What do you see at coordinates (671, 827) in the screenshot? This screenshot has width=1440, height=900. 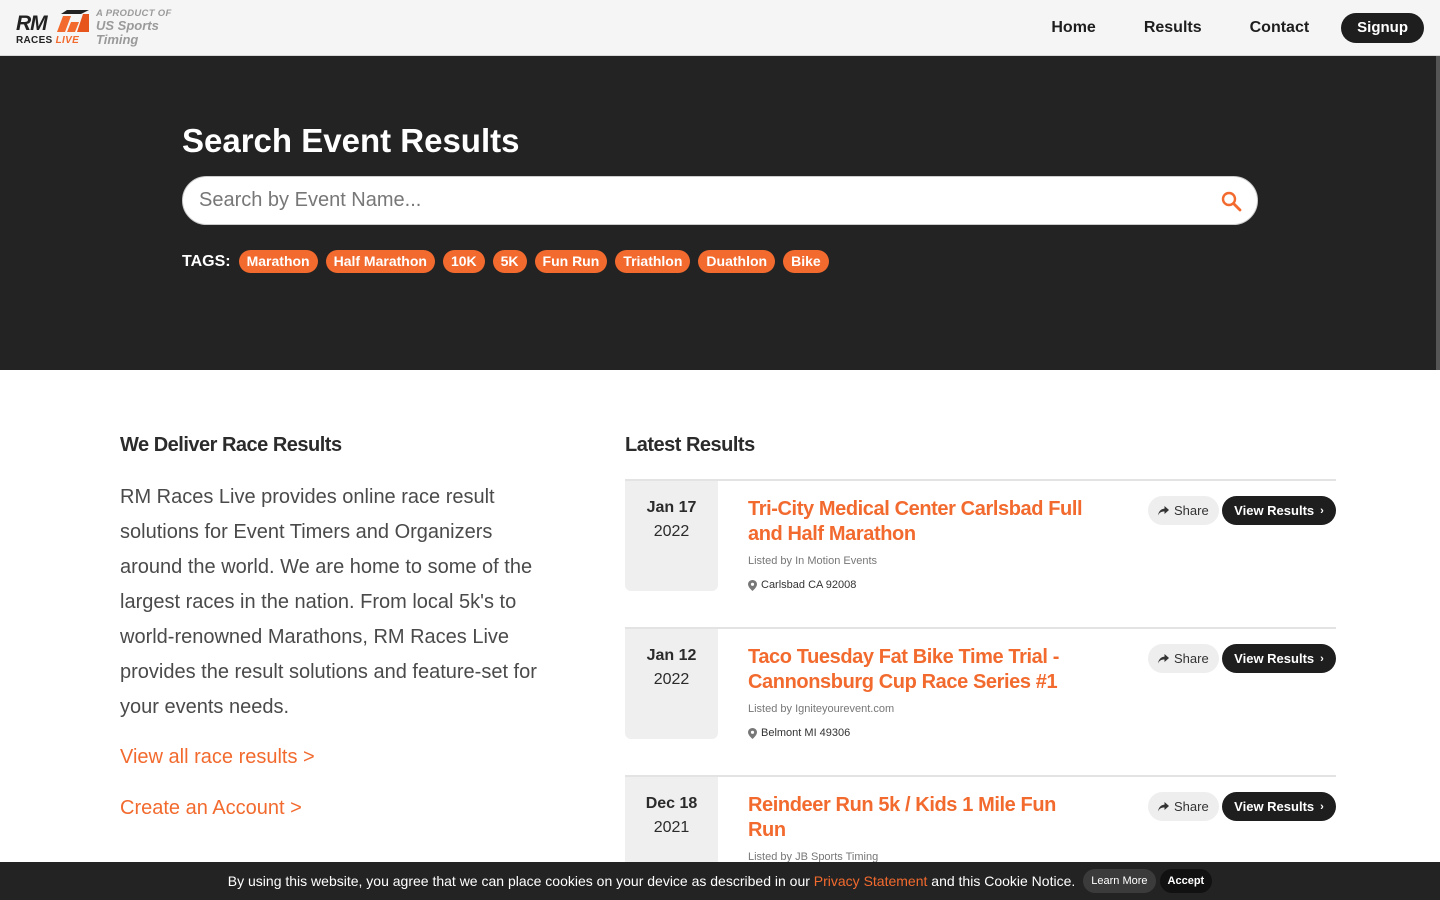 I see `event-year: 2021` at bounding box center [671, 827].